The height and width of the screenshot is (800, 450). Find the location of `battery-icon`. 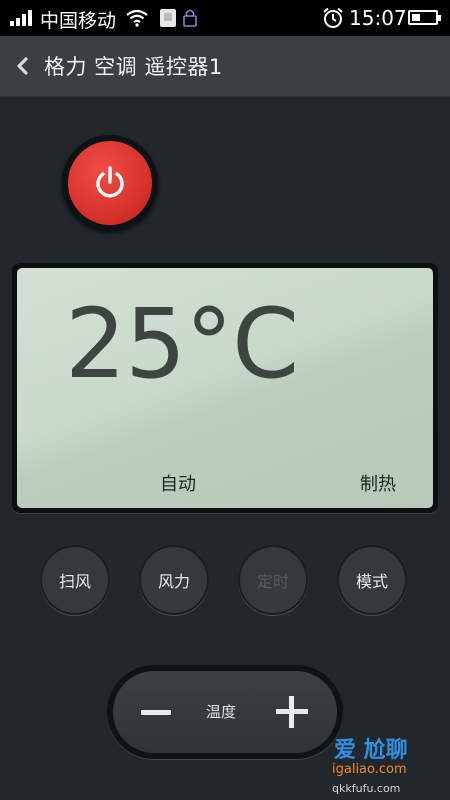

battery-icon is located at coordinates (424, 17).